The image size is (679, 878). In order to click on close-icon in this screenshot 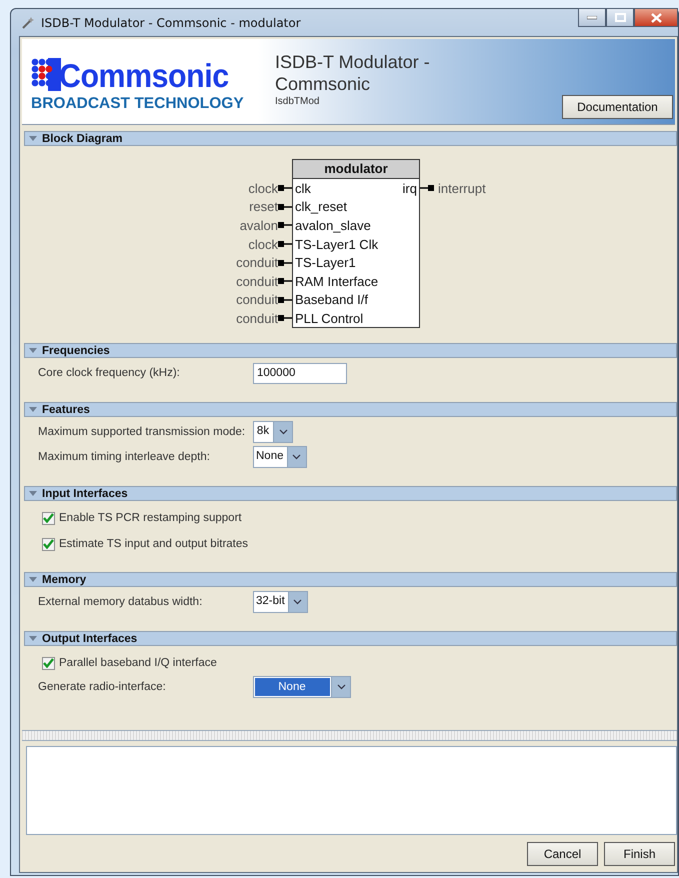, I will do `click(656, 17)`.